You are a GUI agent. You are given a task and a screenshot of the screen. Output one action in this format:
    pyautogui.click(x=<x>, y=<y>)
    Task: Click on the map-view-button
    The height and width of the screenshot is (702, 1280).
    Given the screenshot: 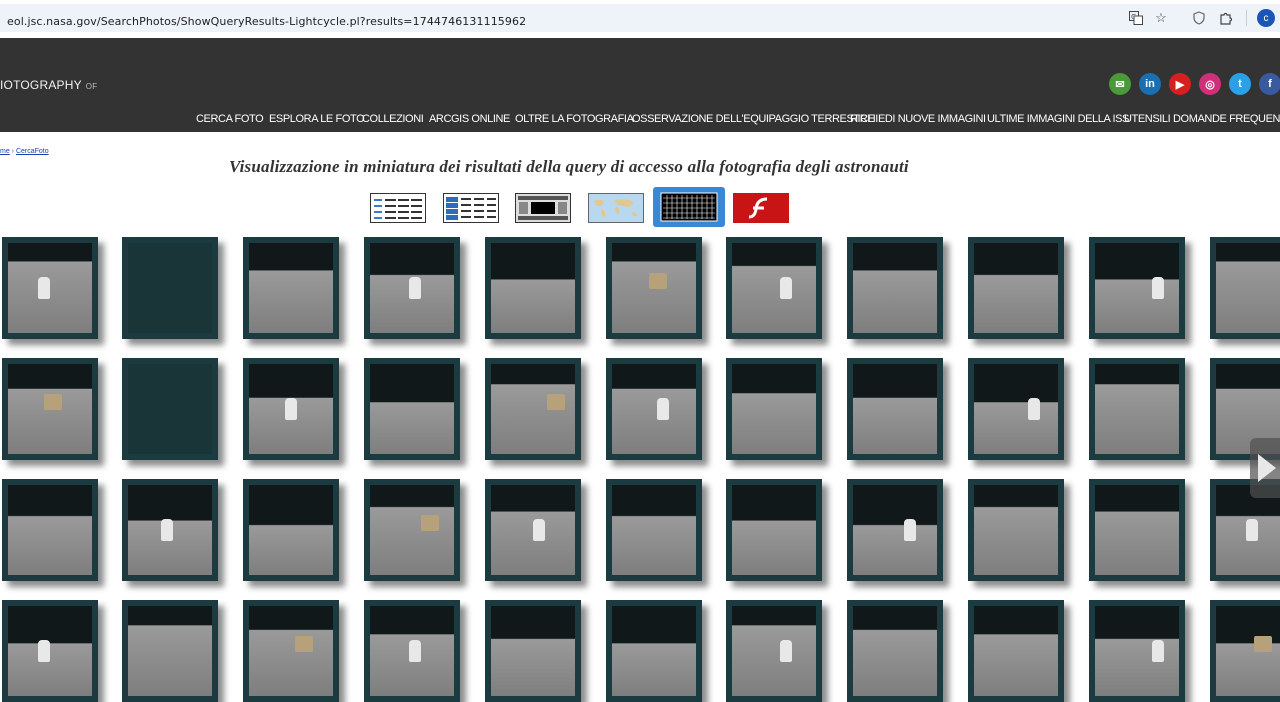 What is the action you would take?
    pyautogui.click(x=616, y=208)
    